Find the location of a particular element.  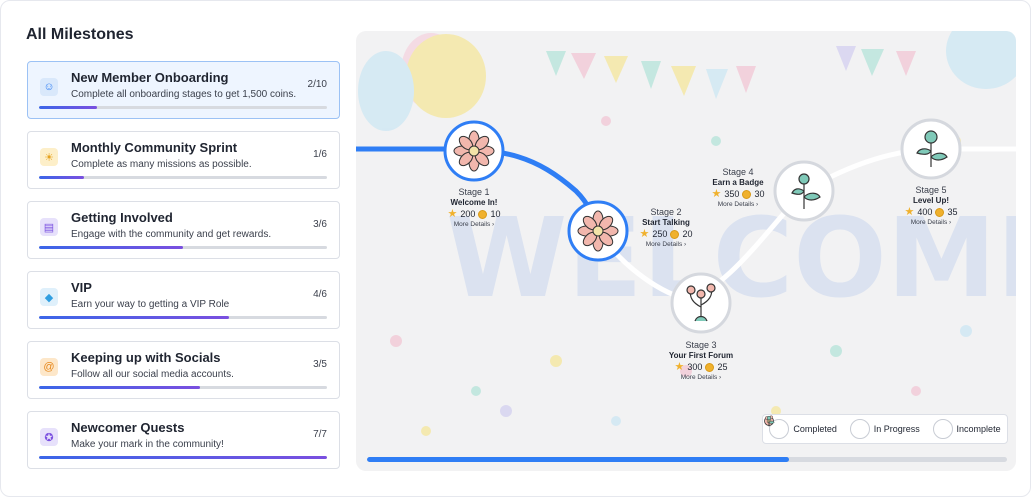

map-progress-bar is located at coordinates (687, 459).